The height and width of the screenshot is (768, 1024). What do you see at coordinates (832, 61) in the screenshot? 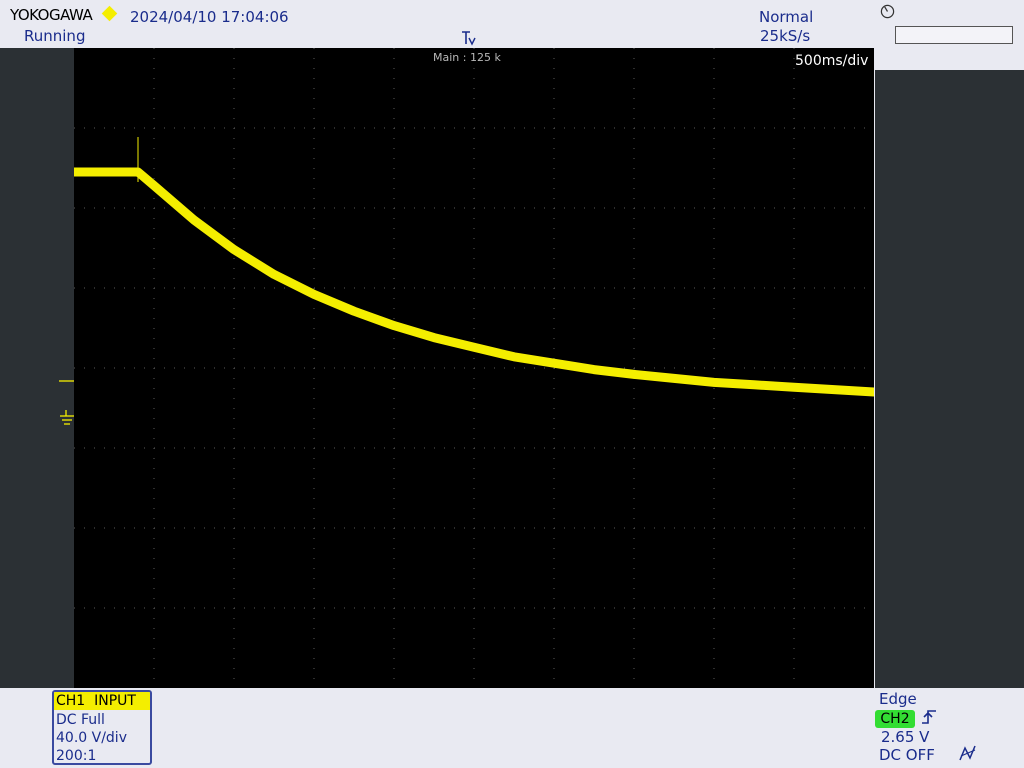
I see `time-per-division: 500ms/div` at bounding box center [832, 61].